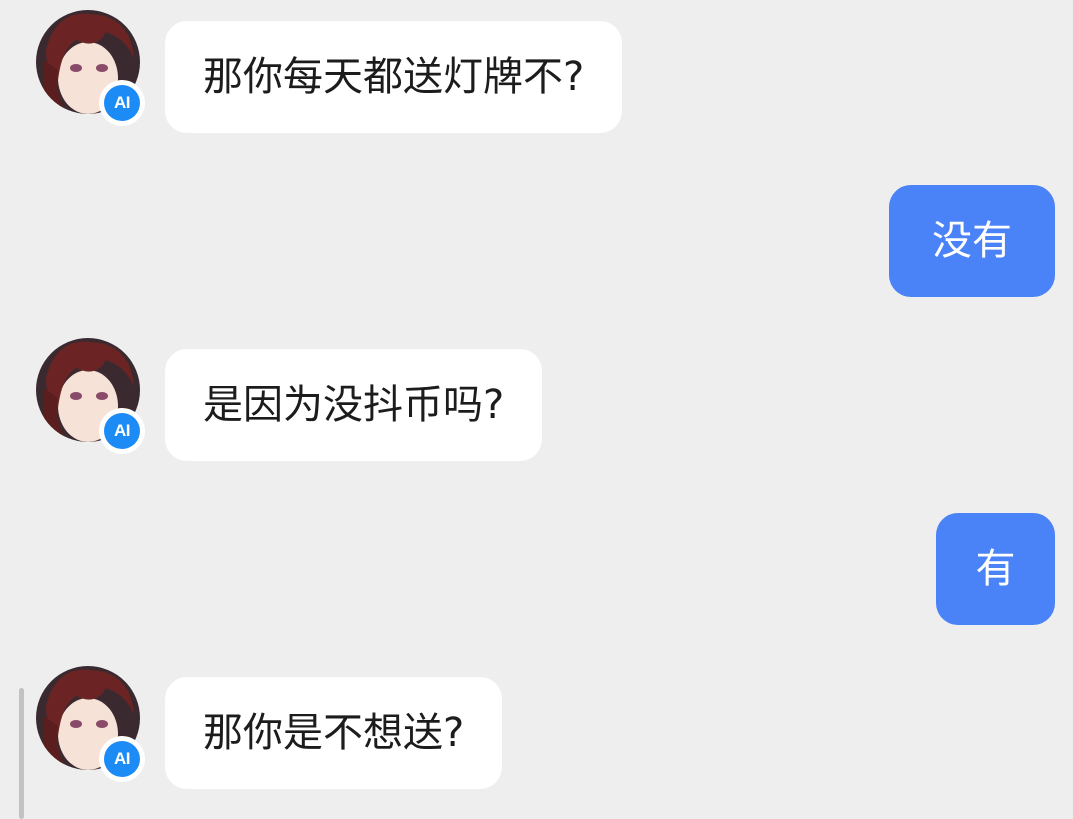  What do you see at coordinates (995, 569) in the screenshot?
I see `user-message-bubble: 有` at bounding box center [995, 569].